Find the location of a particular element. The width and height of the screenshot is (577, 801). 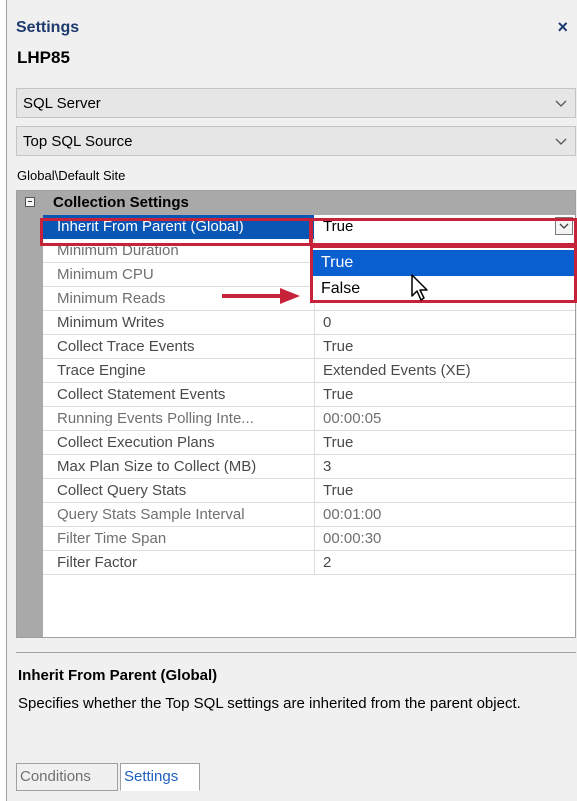

option-label: True is located at coordinates (337, 262).